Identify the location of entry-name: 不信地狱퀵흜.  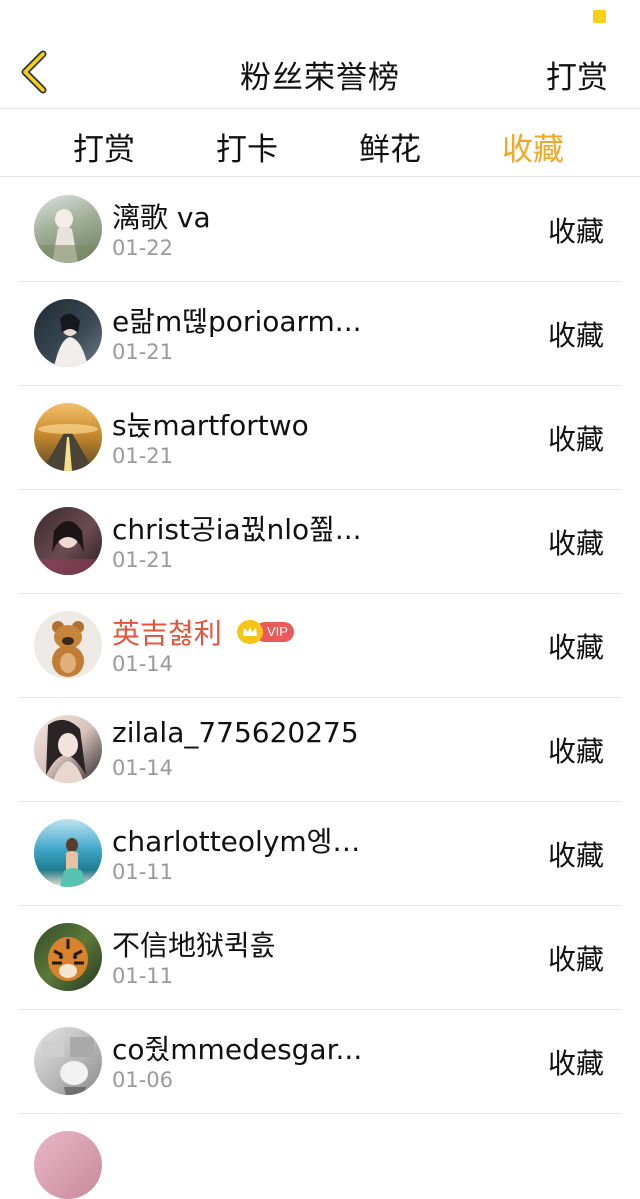
(194, 945).